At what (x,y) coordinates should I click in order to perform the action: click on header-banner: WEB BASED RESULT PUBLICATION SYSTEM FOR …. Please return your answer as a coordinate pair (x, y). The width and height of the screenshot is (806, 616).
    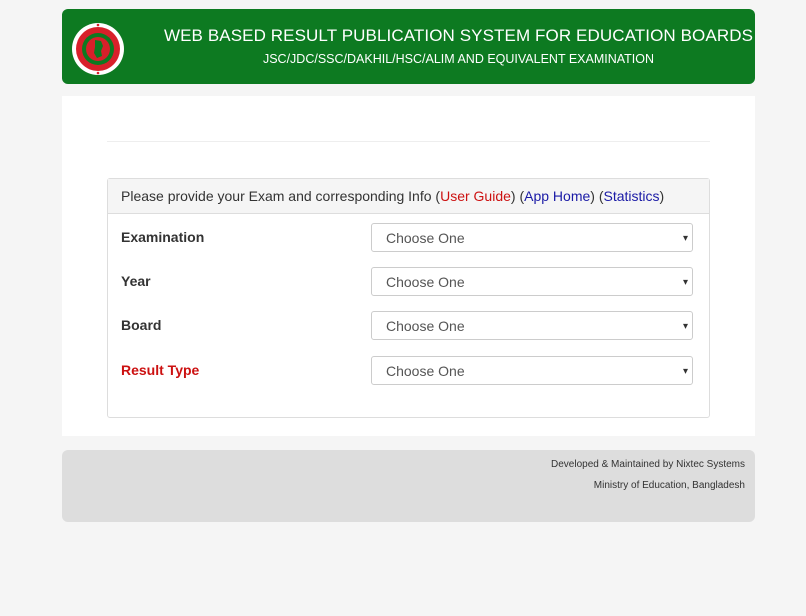
    Looking at the image, I should click on (408, 46).